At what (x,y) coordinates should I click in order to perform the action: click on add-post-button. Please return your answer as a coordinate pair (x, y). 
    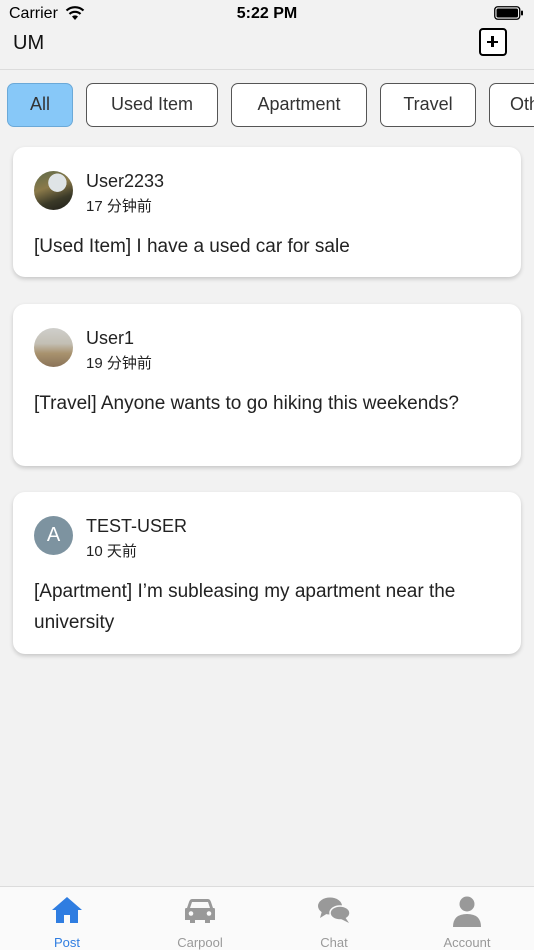
    Looking at the image, I should click on (493, 42).